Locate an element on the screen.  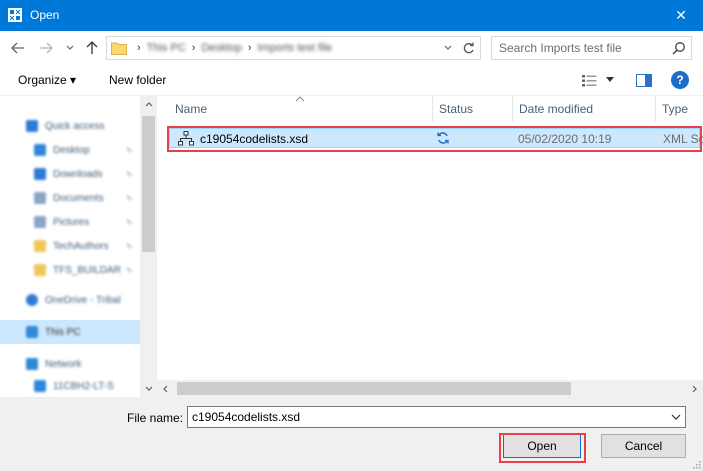
nav-item-network: Network is located at coordinates (70, 364).